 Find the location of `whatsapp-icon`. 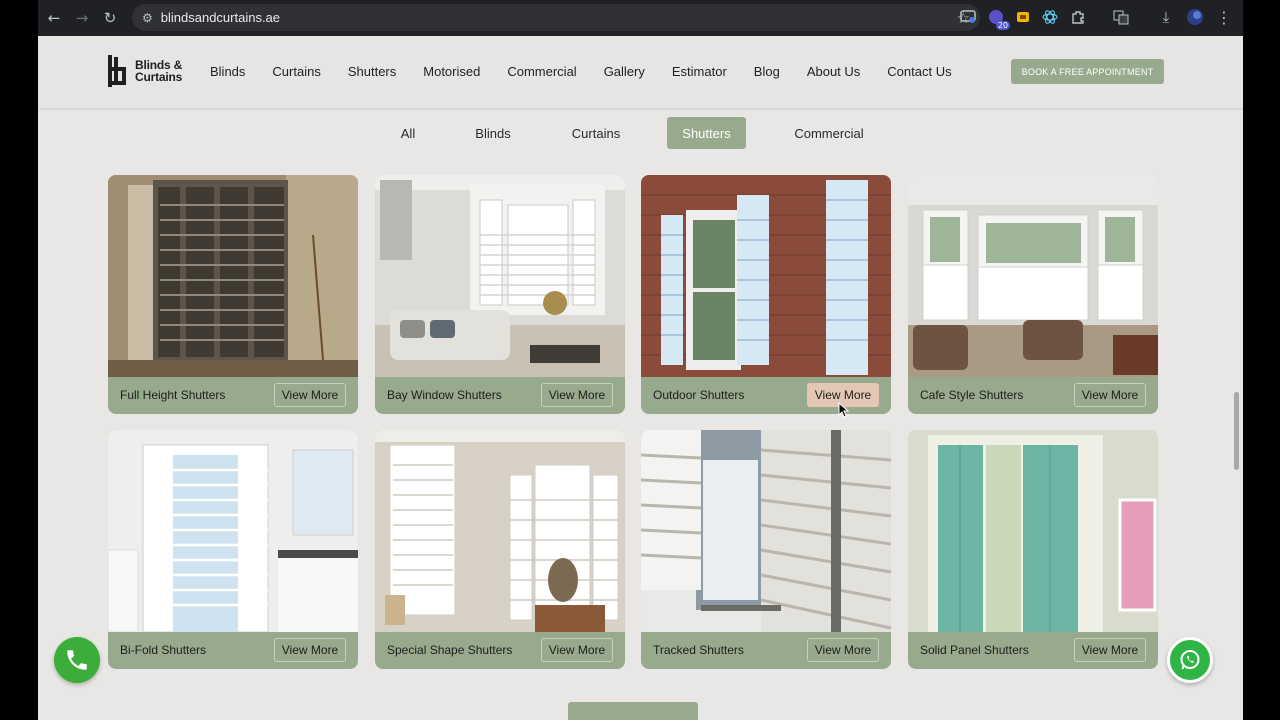

whatsapp-icon is located at coordinates (1190, 660).